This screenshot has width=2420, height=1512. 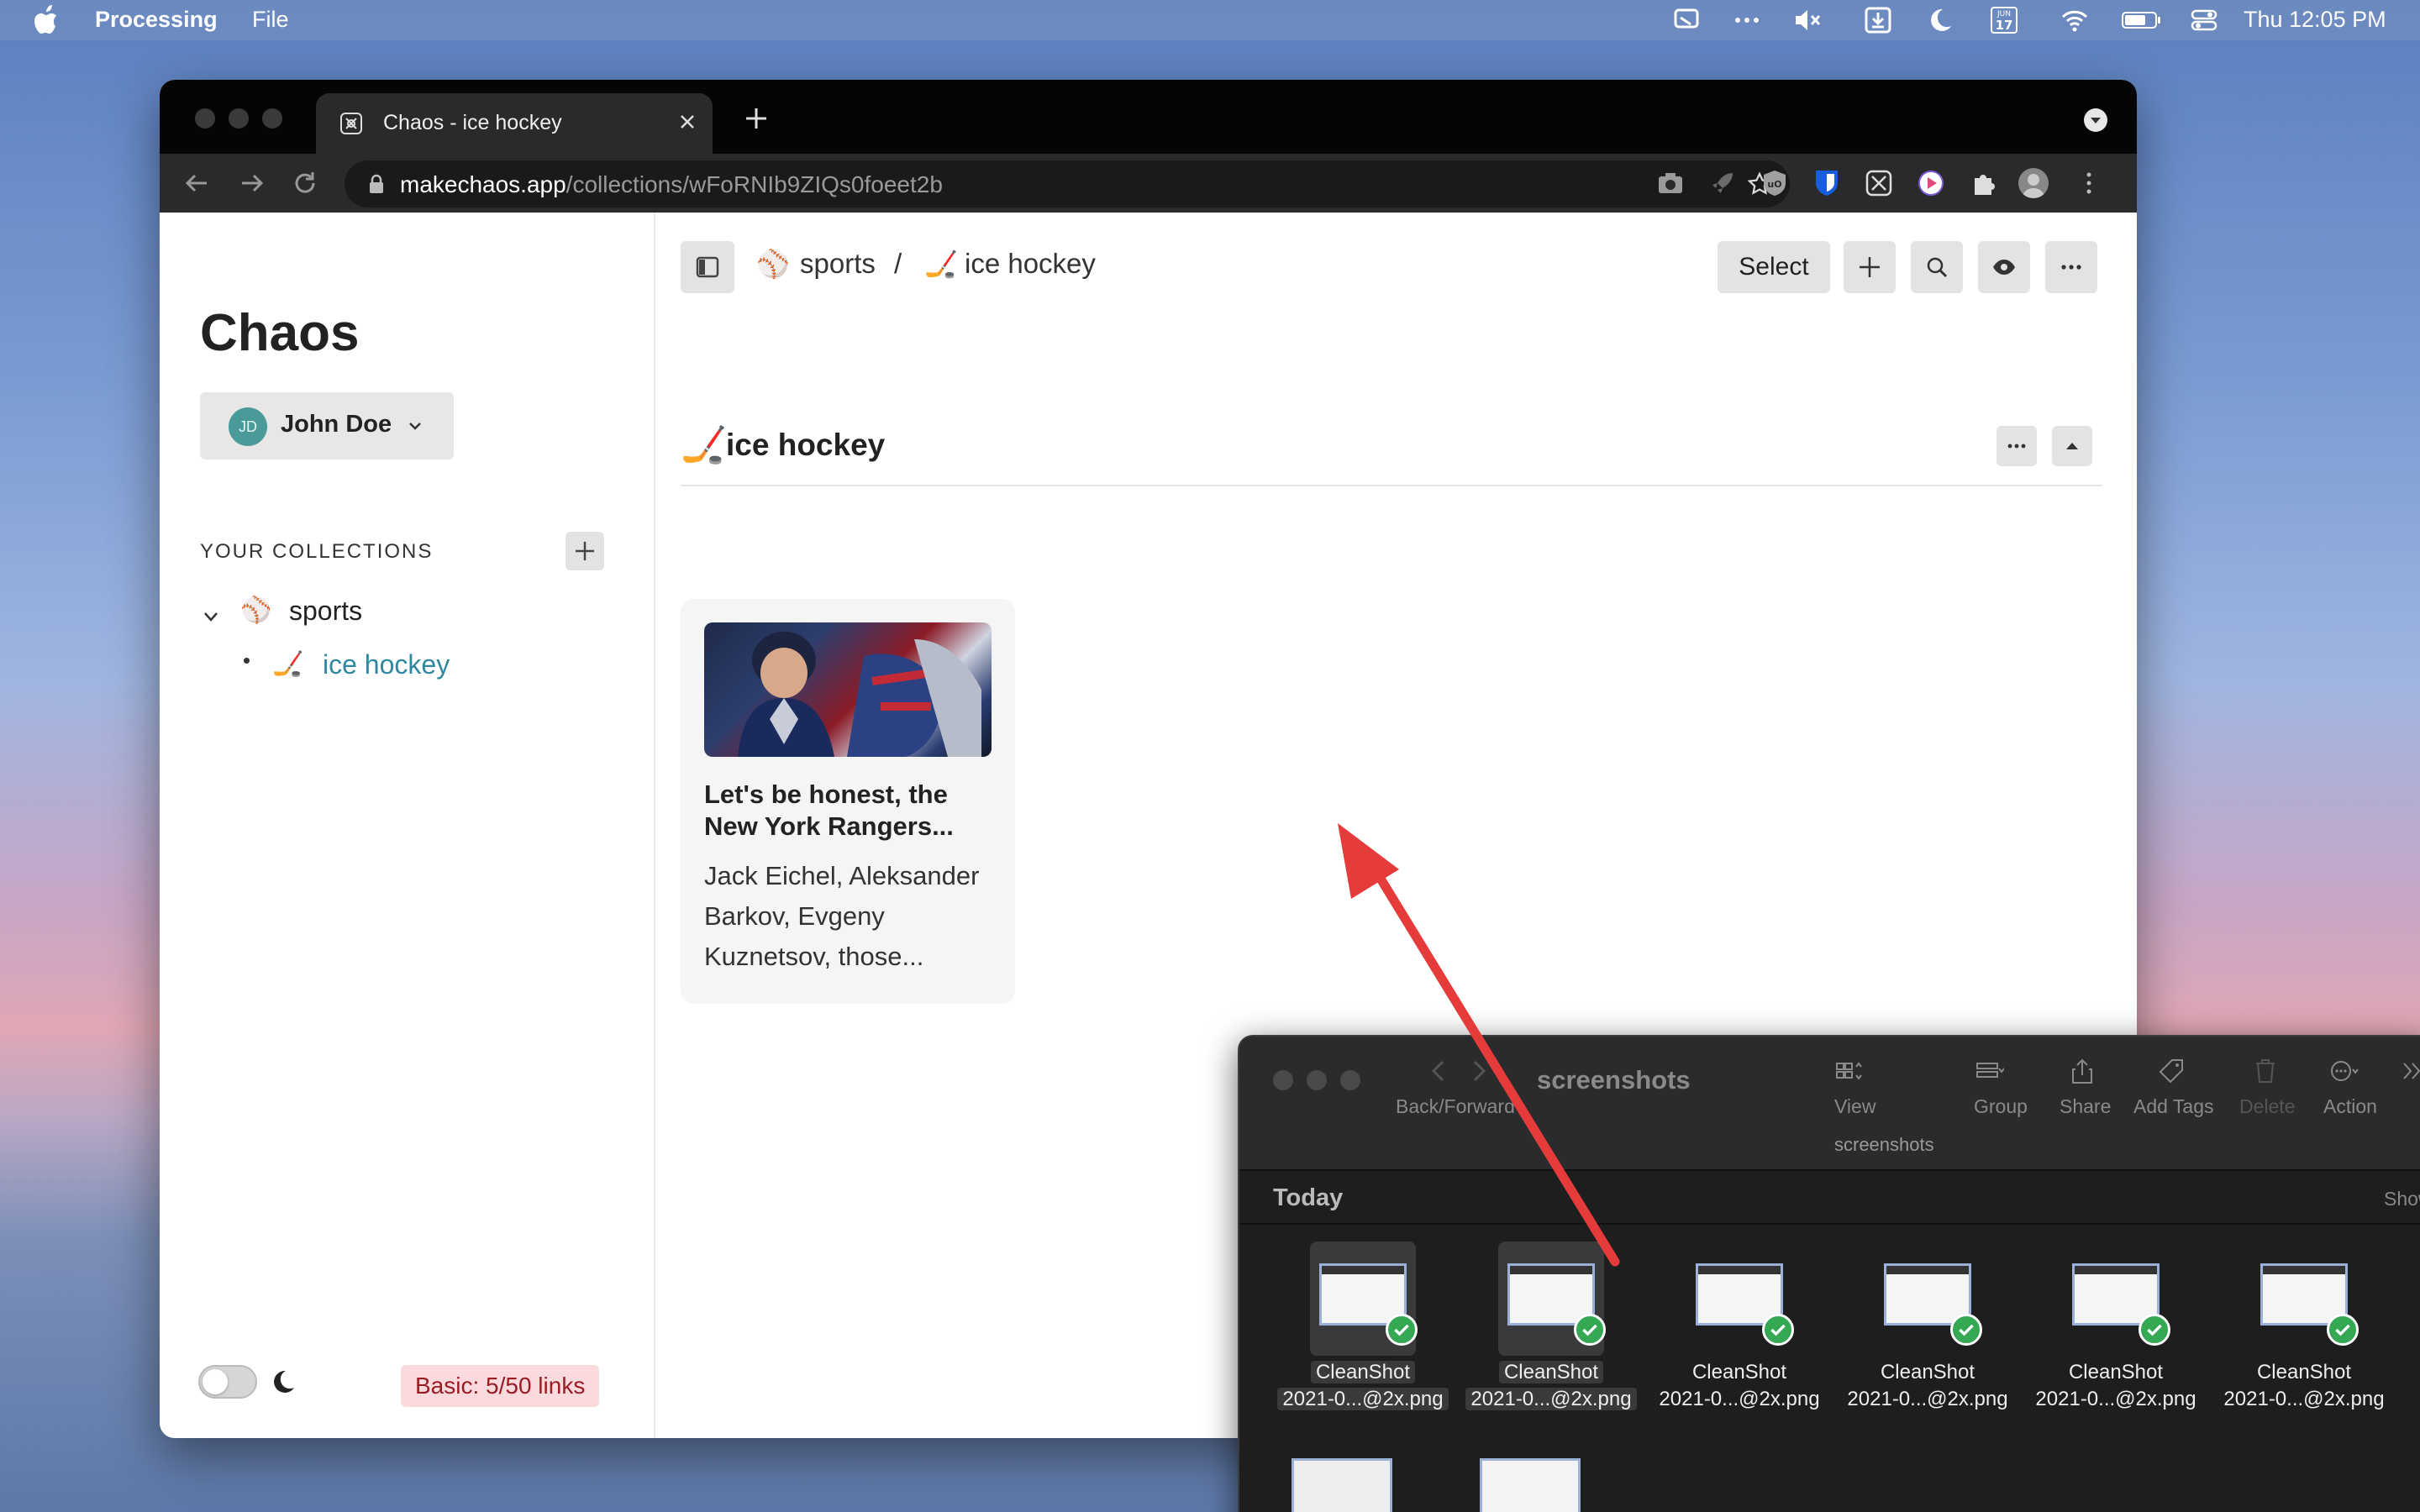 I want to click on toggle-knob, so click(x=216, y=1381).